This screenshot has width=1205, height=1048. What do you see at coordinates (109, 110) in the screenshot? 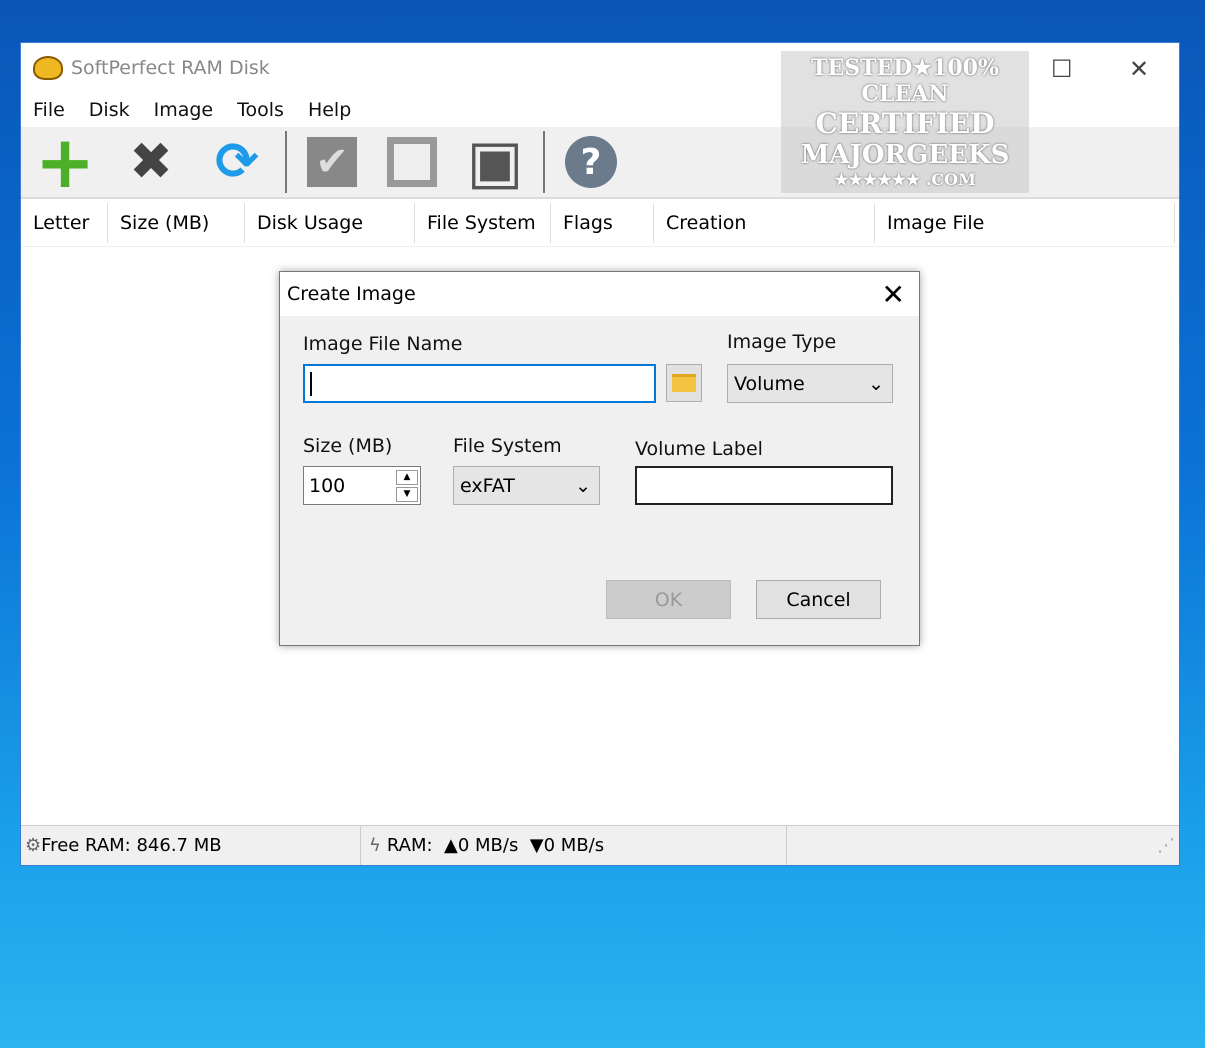
I see `menu-disk: Disk` at bounding box center [109, 110].